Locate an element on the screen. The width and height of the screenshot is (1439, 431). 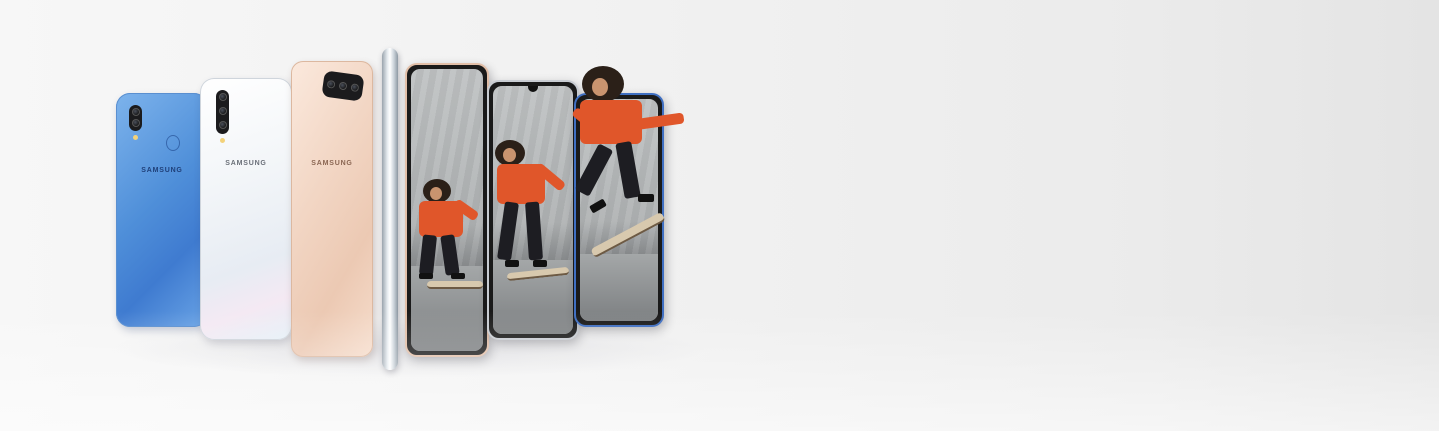
phone-front-silver is located at coordinates (533, 210).